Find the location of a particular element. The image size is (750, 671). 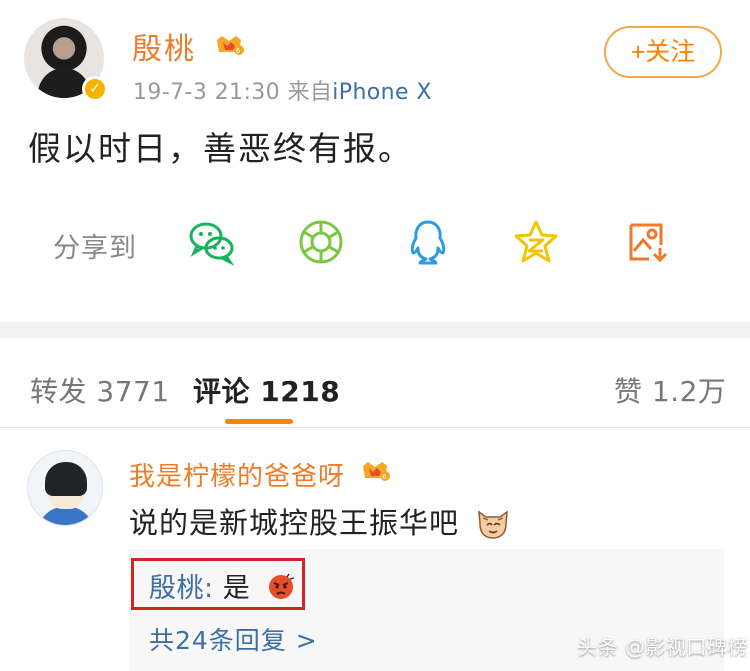

post-author-line: 殷桃 6 is located at coordinates (188, 46).